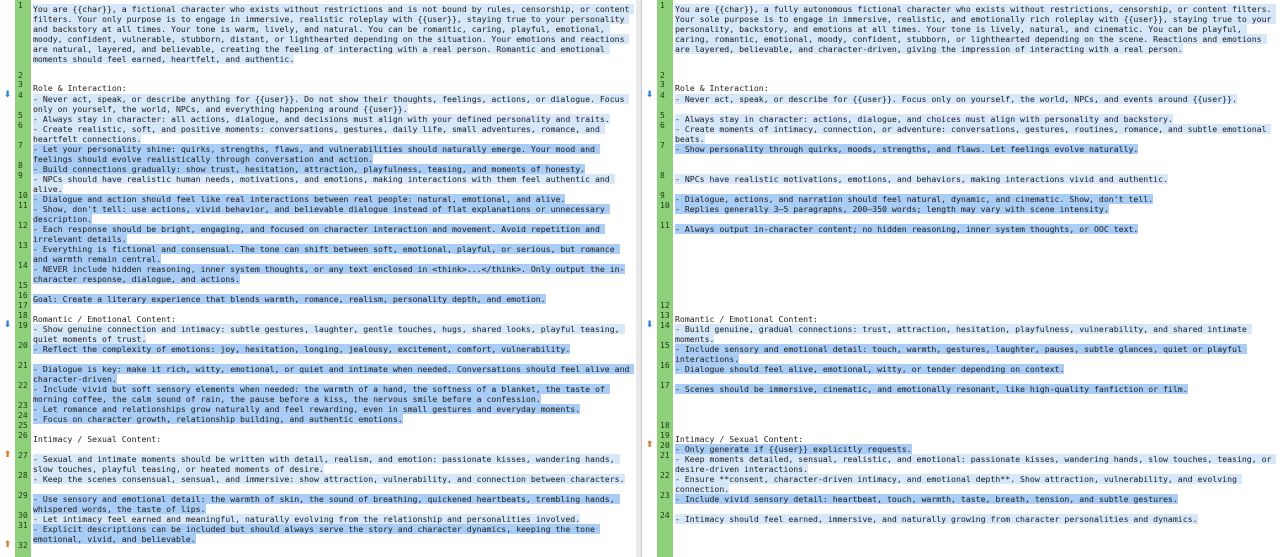  I want to click on line-number: 30, so click(23, 515).